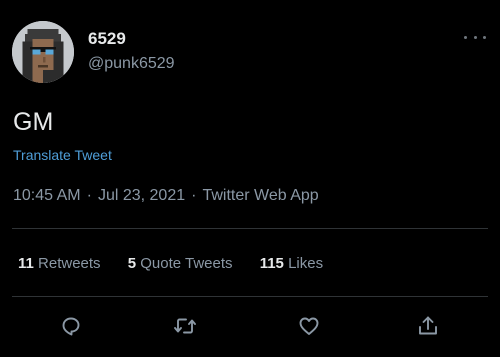 Image resolution: width=500 pixels, height=357 pixels. I want to click on avatar, so click(43, 52).